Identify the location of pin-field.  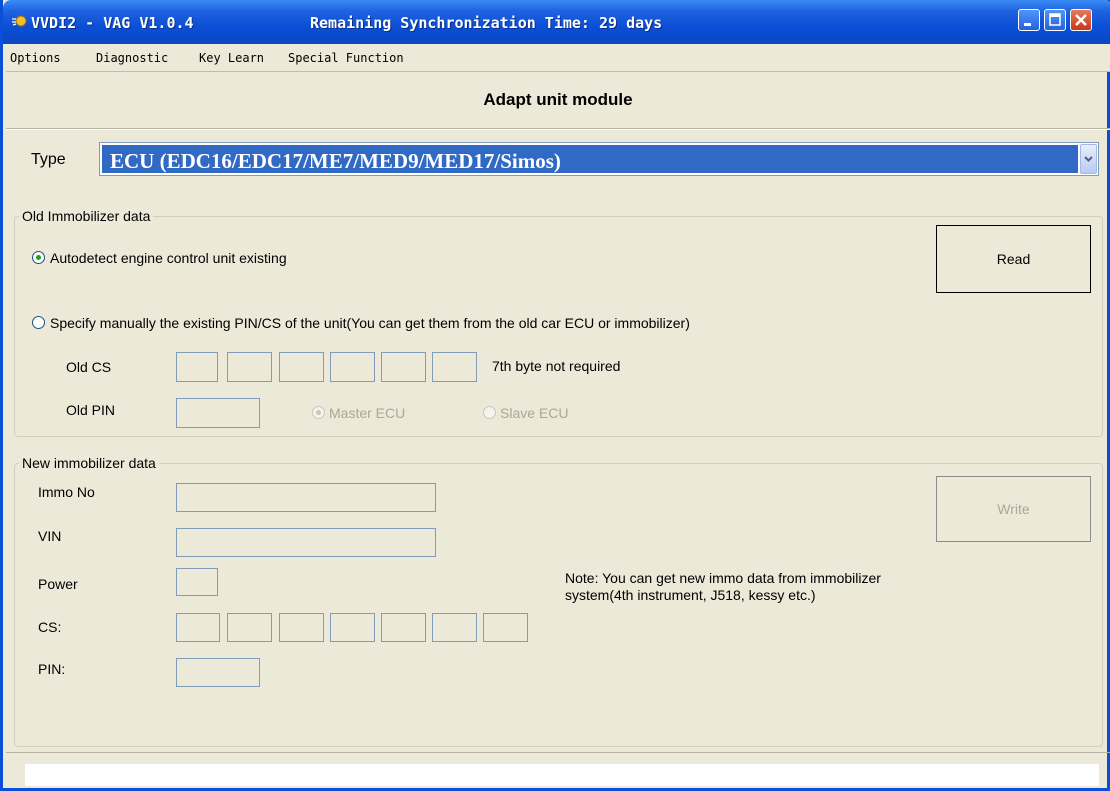
(218, 672).